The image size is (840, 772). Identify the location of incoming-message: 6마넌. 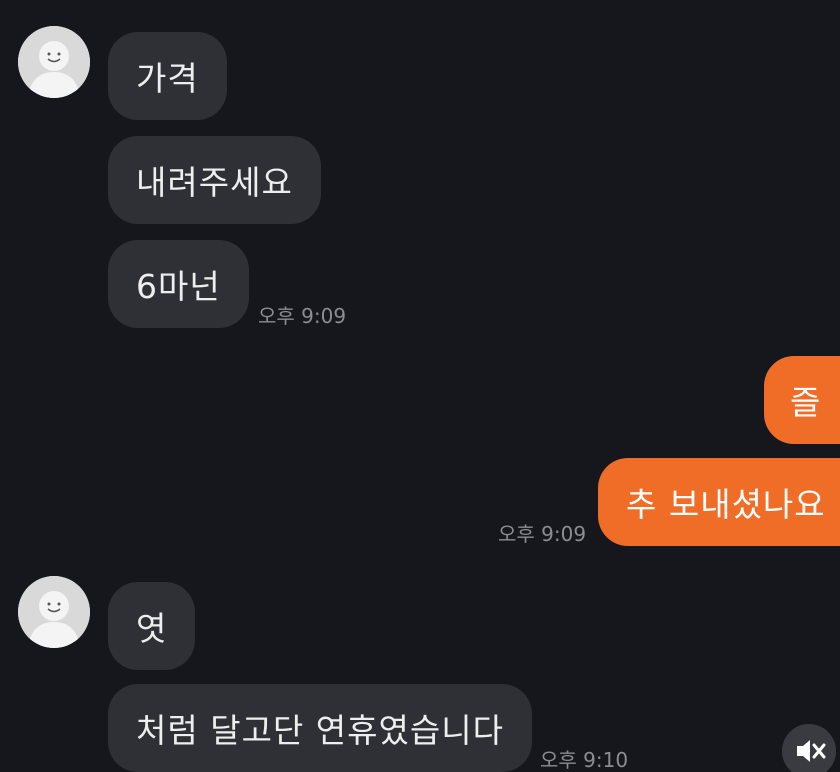
(178, 284).